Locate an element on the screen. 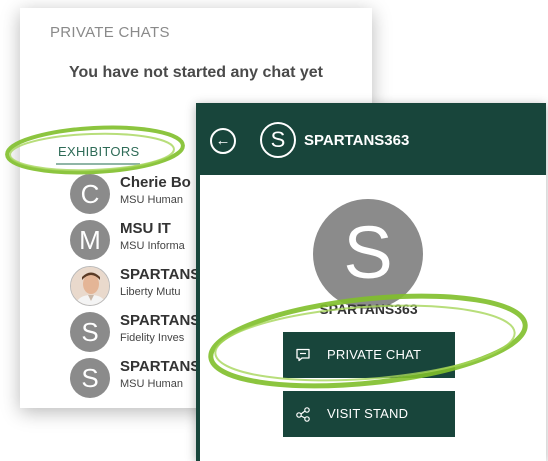 This screenshot has height=461, width=548. private-chat-label: PRIVATE CHAT is located at coordinates (374, 354).